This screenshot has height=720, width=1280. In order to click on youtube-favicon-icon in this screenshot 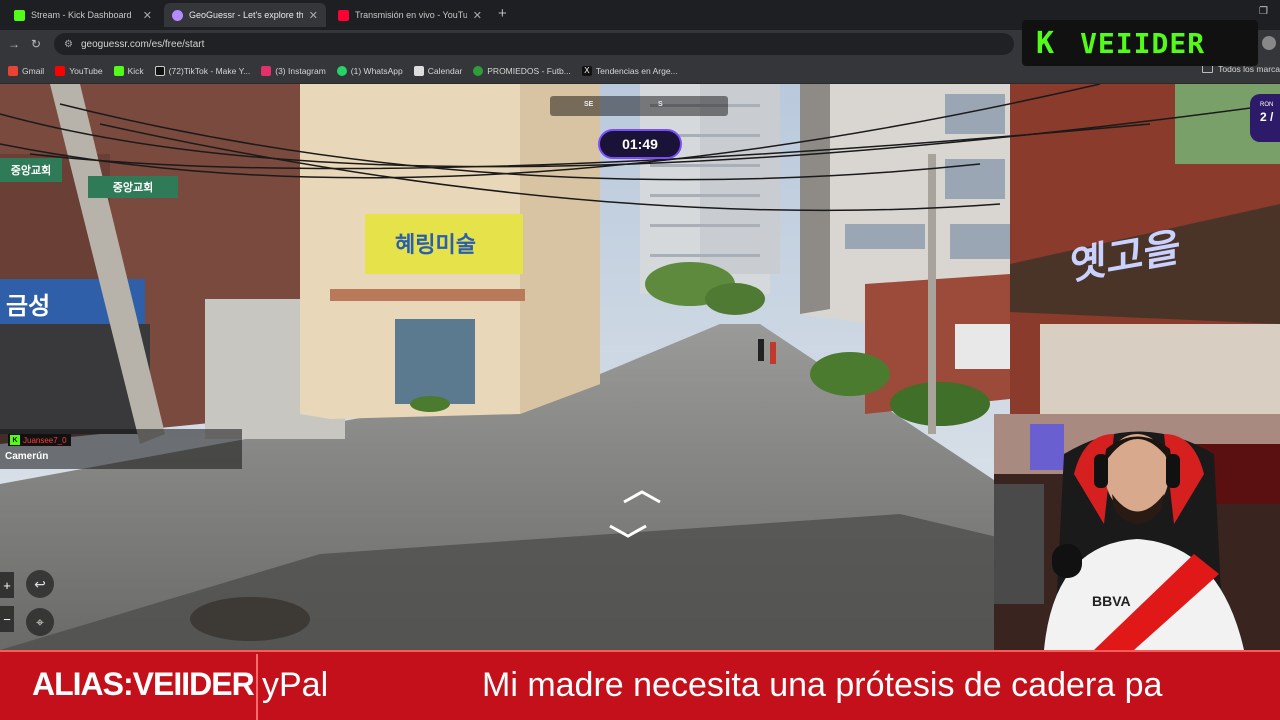, I will do `click(343, 15)`.